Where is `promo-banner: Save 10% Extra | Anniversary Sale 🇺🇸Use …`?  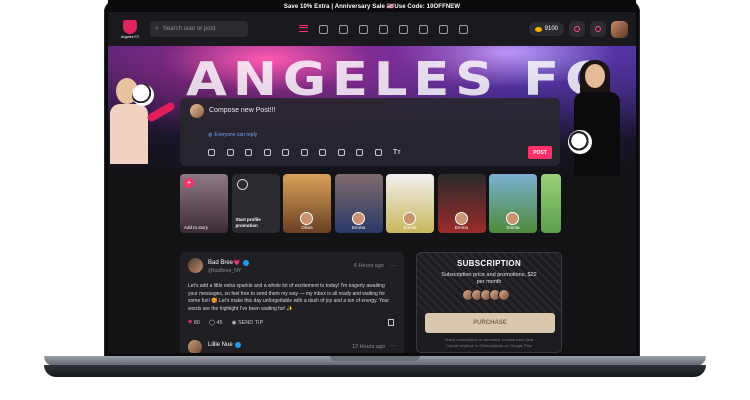 promo-banner: Save 10% Extra | Anniversary Sale 🇺🇸Use … is located at coordinates (372, 6).